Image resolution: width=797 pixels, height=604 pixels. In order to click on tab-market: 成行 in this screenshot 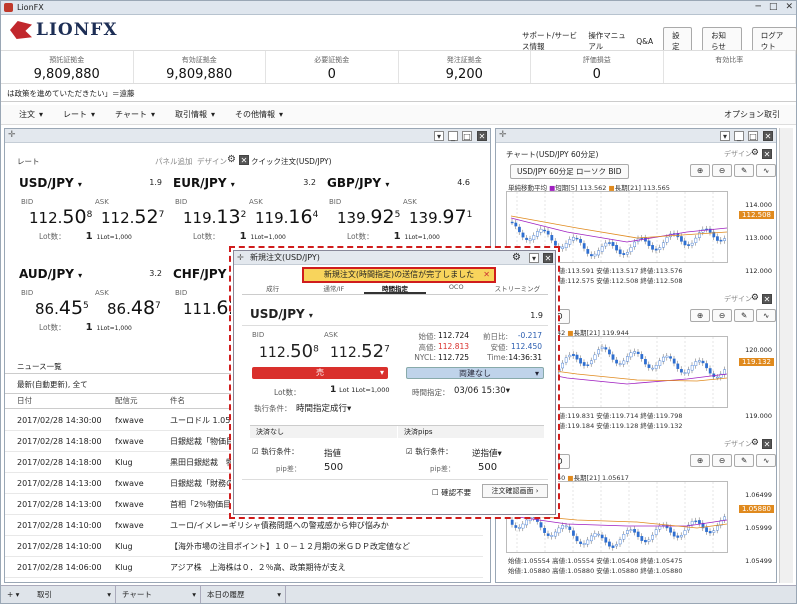, I will do `click(272, 288)`.